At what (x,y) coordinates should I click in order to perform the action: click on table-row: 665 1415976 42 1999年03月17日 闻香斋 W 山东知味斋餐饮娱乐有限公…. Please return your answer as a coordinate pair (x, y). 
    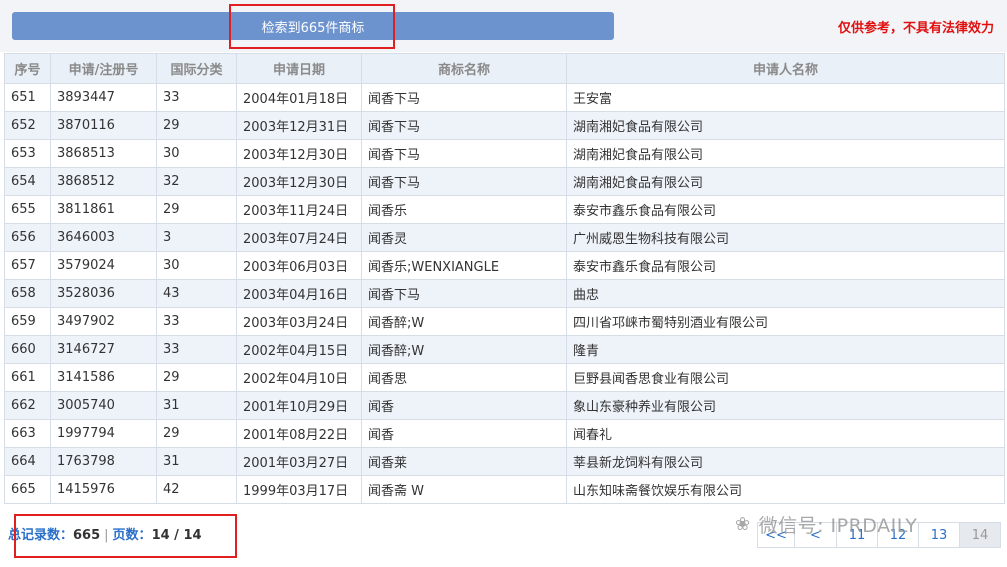
    Looking at the image, I should click on (504, 489).